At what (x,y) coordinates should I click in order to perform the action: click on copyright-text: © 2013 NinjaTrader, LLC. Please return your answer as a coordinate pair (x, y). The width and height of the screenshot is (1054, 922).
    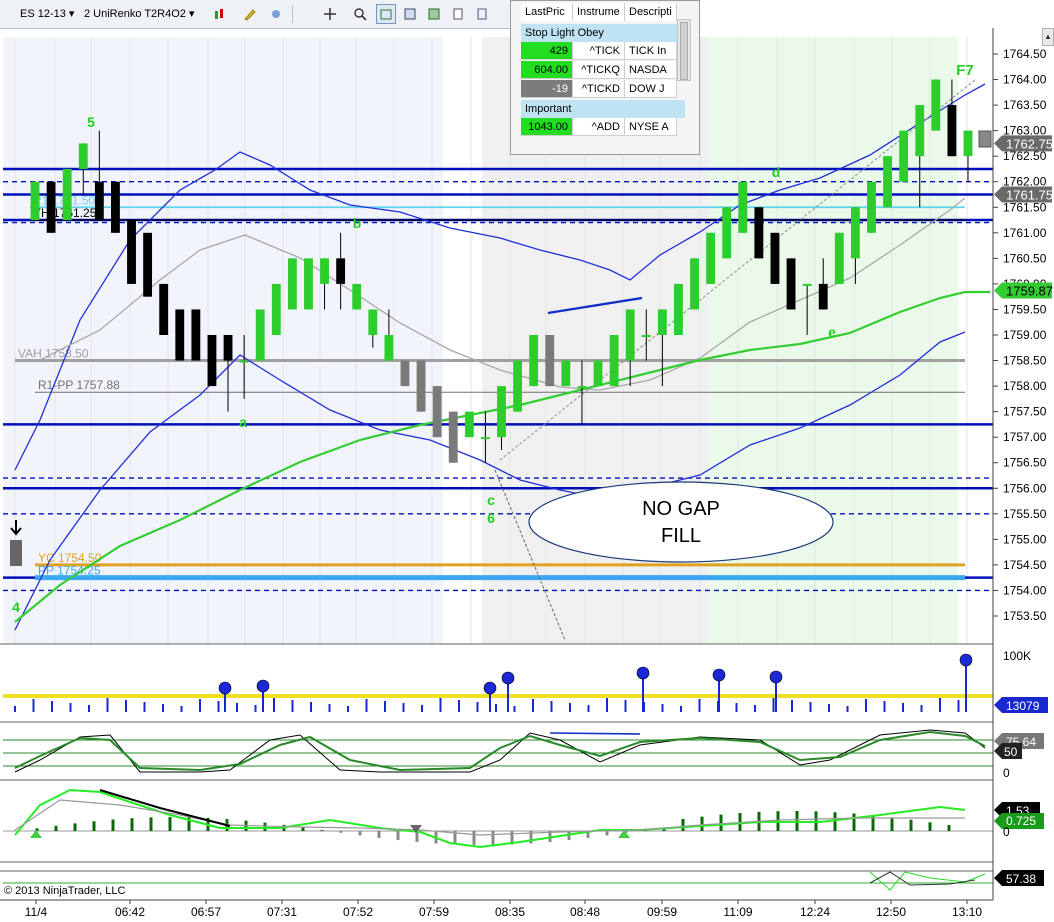
    Looking at the image, I should click on (64, 891).